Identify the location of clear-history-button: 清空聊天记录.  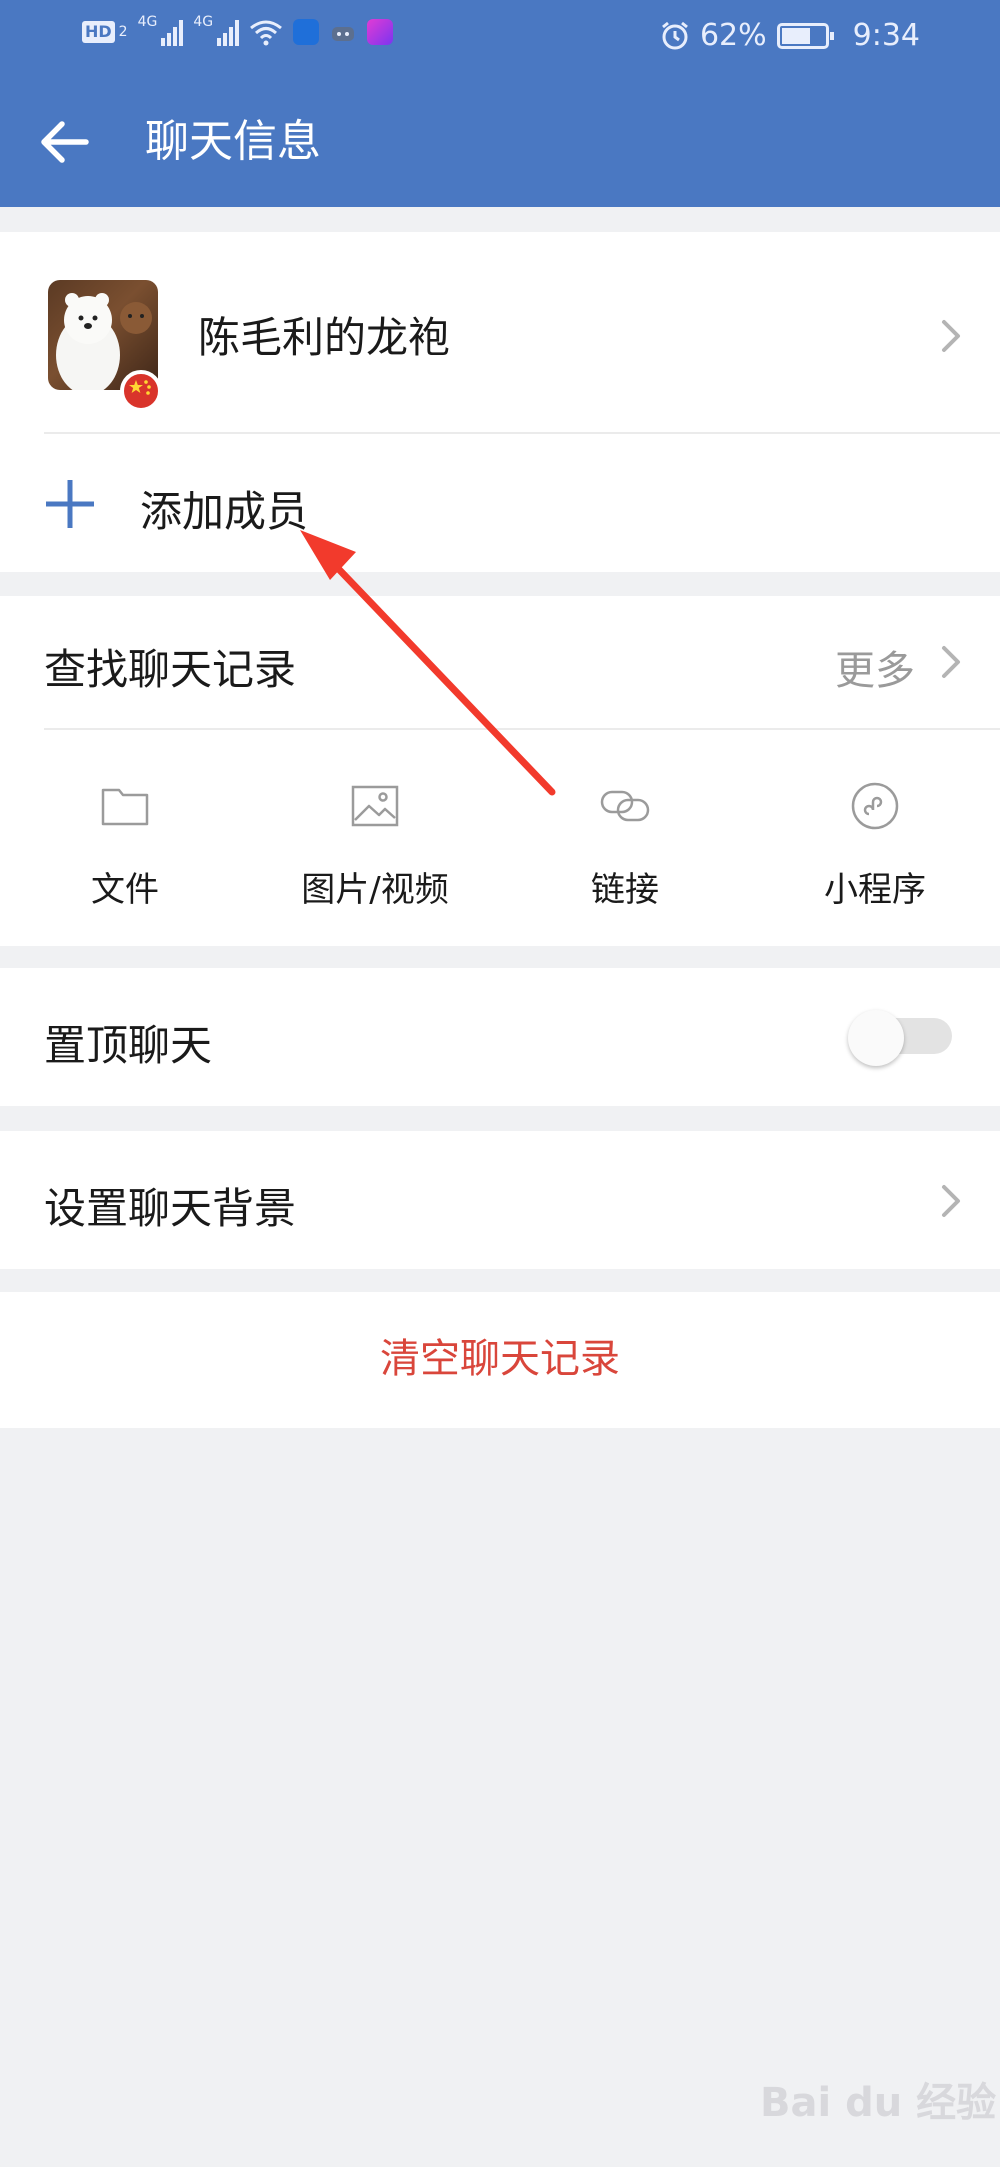
(500, 1359).